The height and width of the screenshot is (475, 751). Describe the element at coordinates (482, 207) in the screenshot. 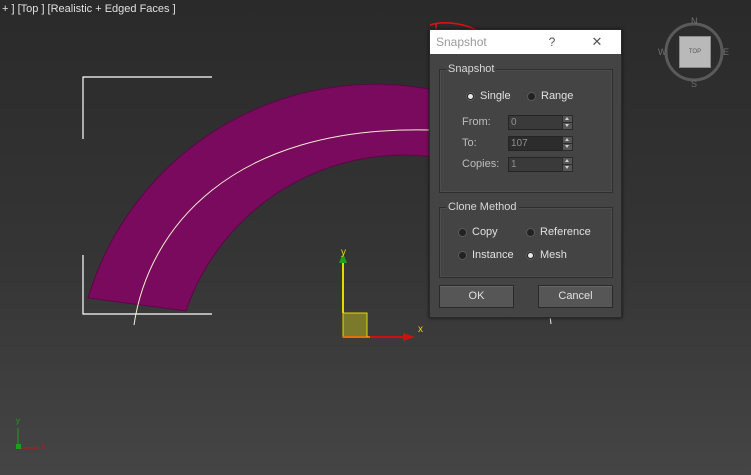

I see `clone-method-title: Clone Method` at that location.